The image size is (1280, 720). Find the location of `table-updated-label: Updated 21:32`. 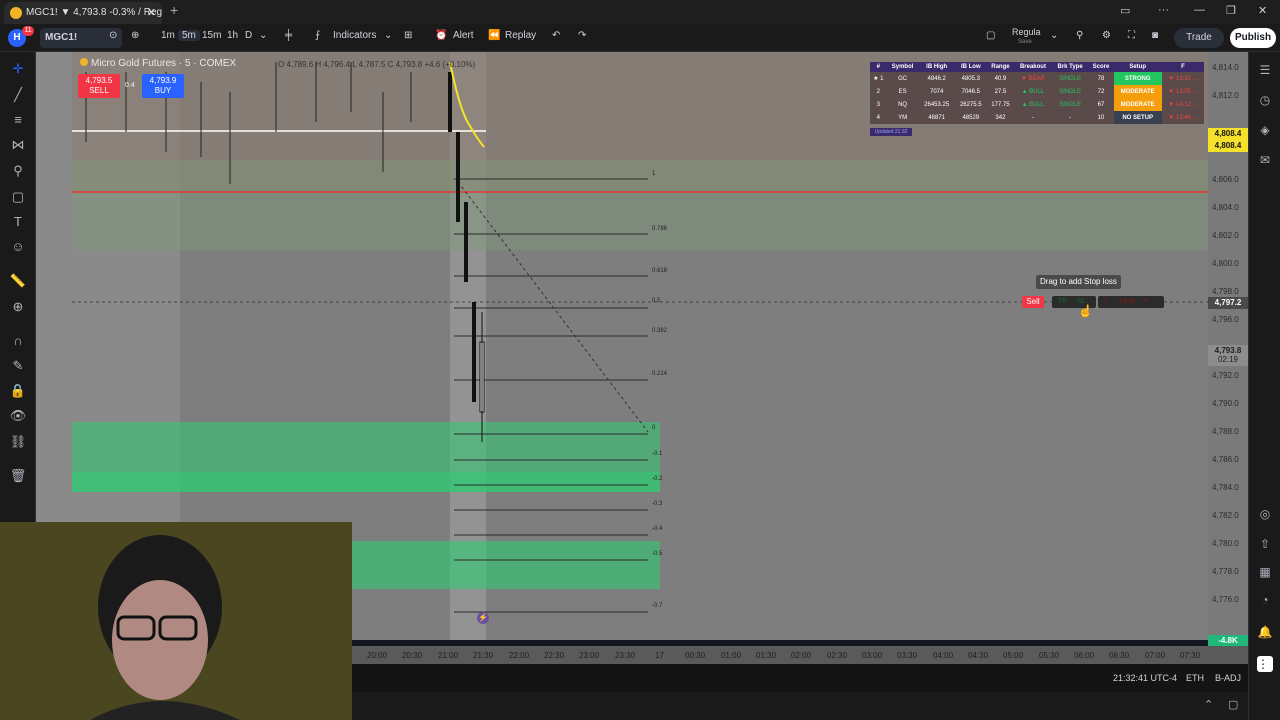

table-updated-label: Updated 21:32 is located at coordinates (891, 132).